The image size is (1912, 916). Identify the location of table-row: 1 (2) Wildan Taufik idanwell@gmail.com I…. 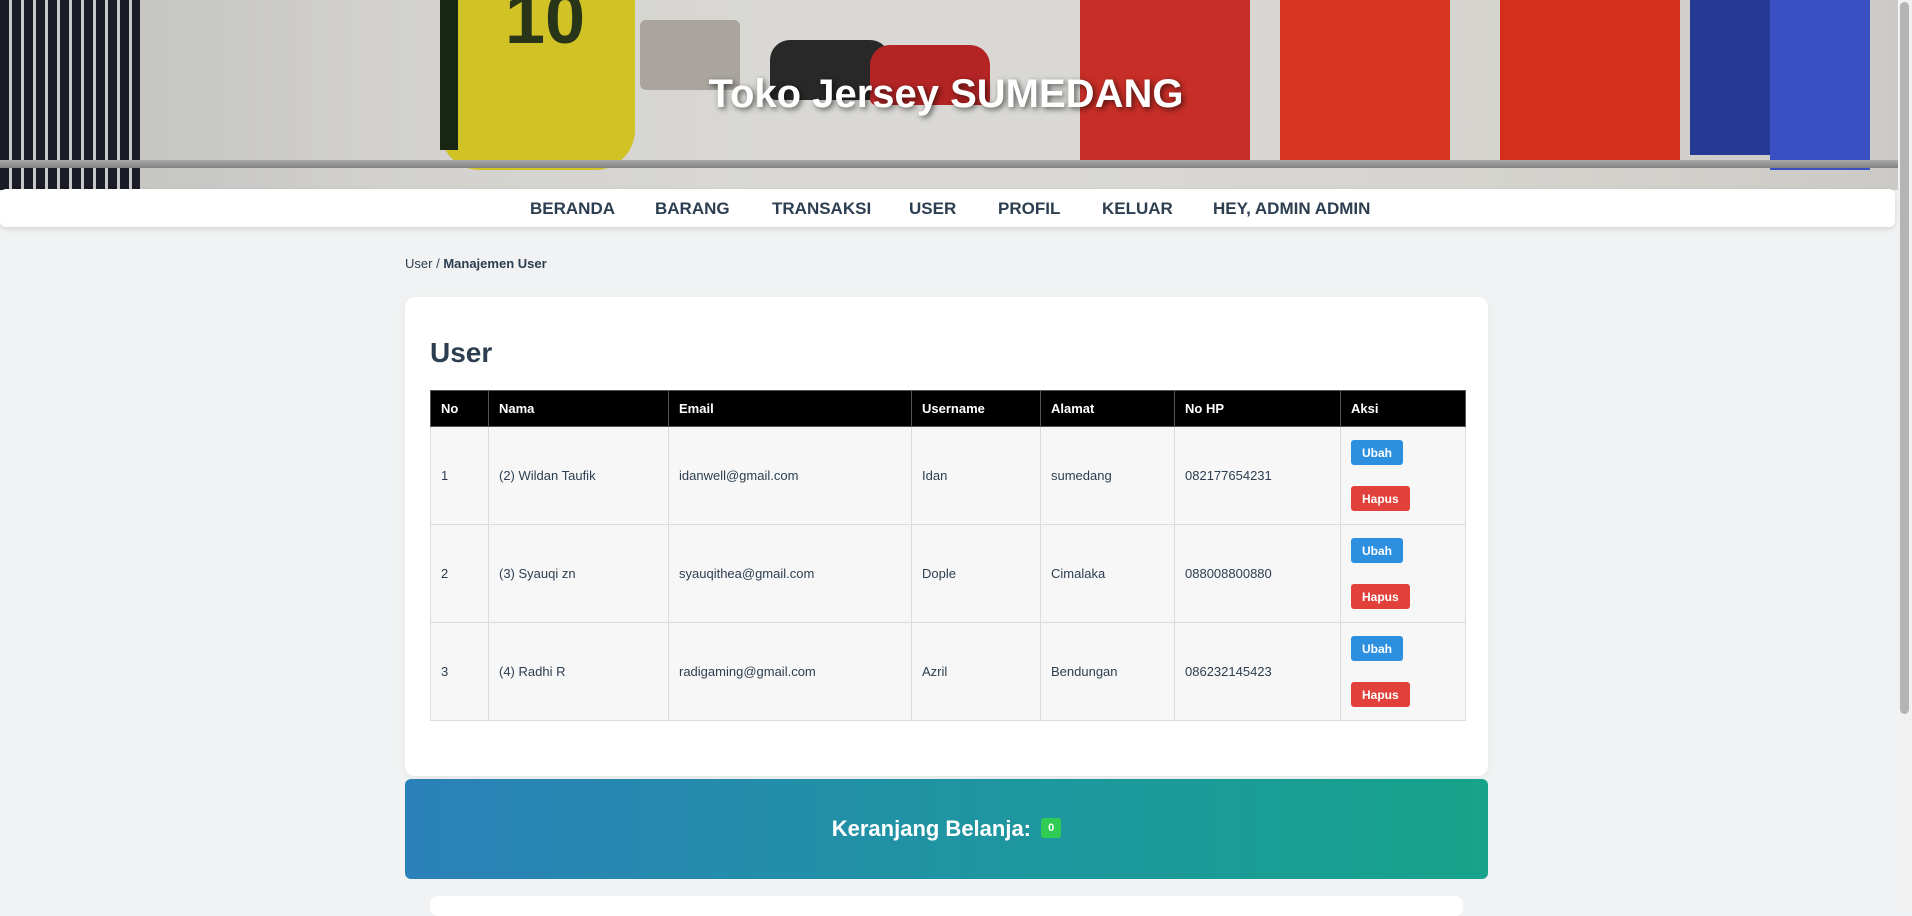
(948, 475).